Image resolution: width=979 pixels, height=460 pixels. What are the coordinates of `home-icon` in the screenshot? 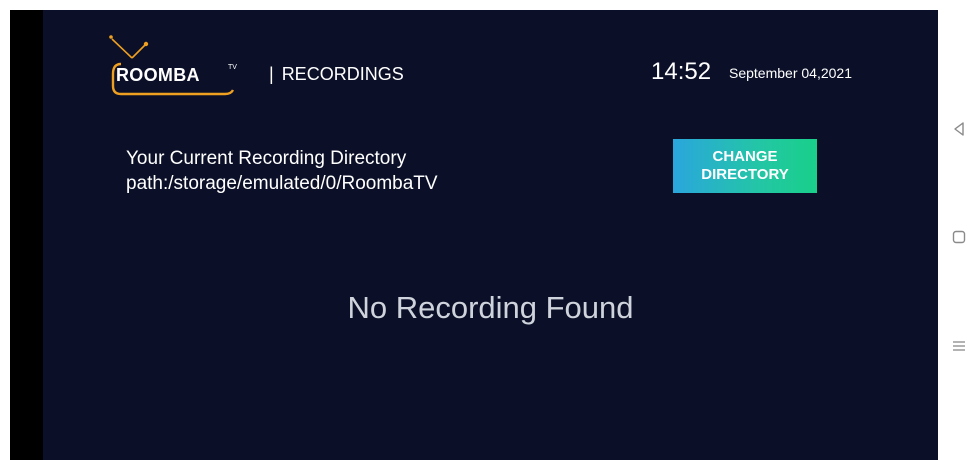 It's located at (958, 237).